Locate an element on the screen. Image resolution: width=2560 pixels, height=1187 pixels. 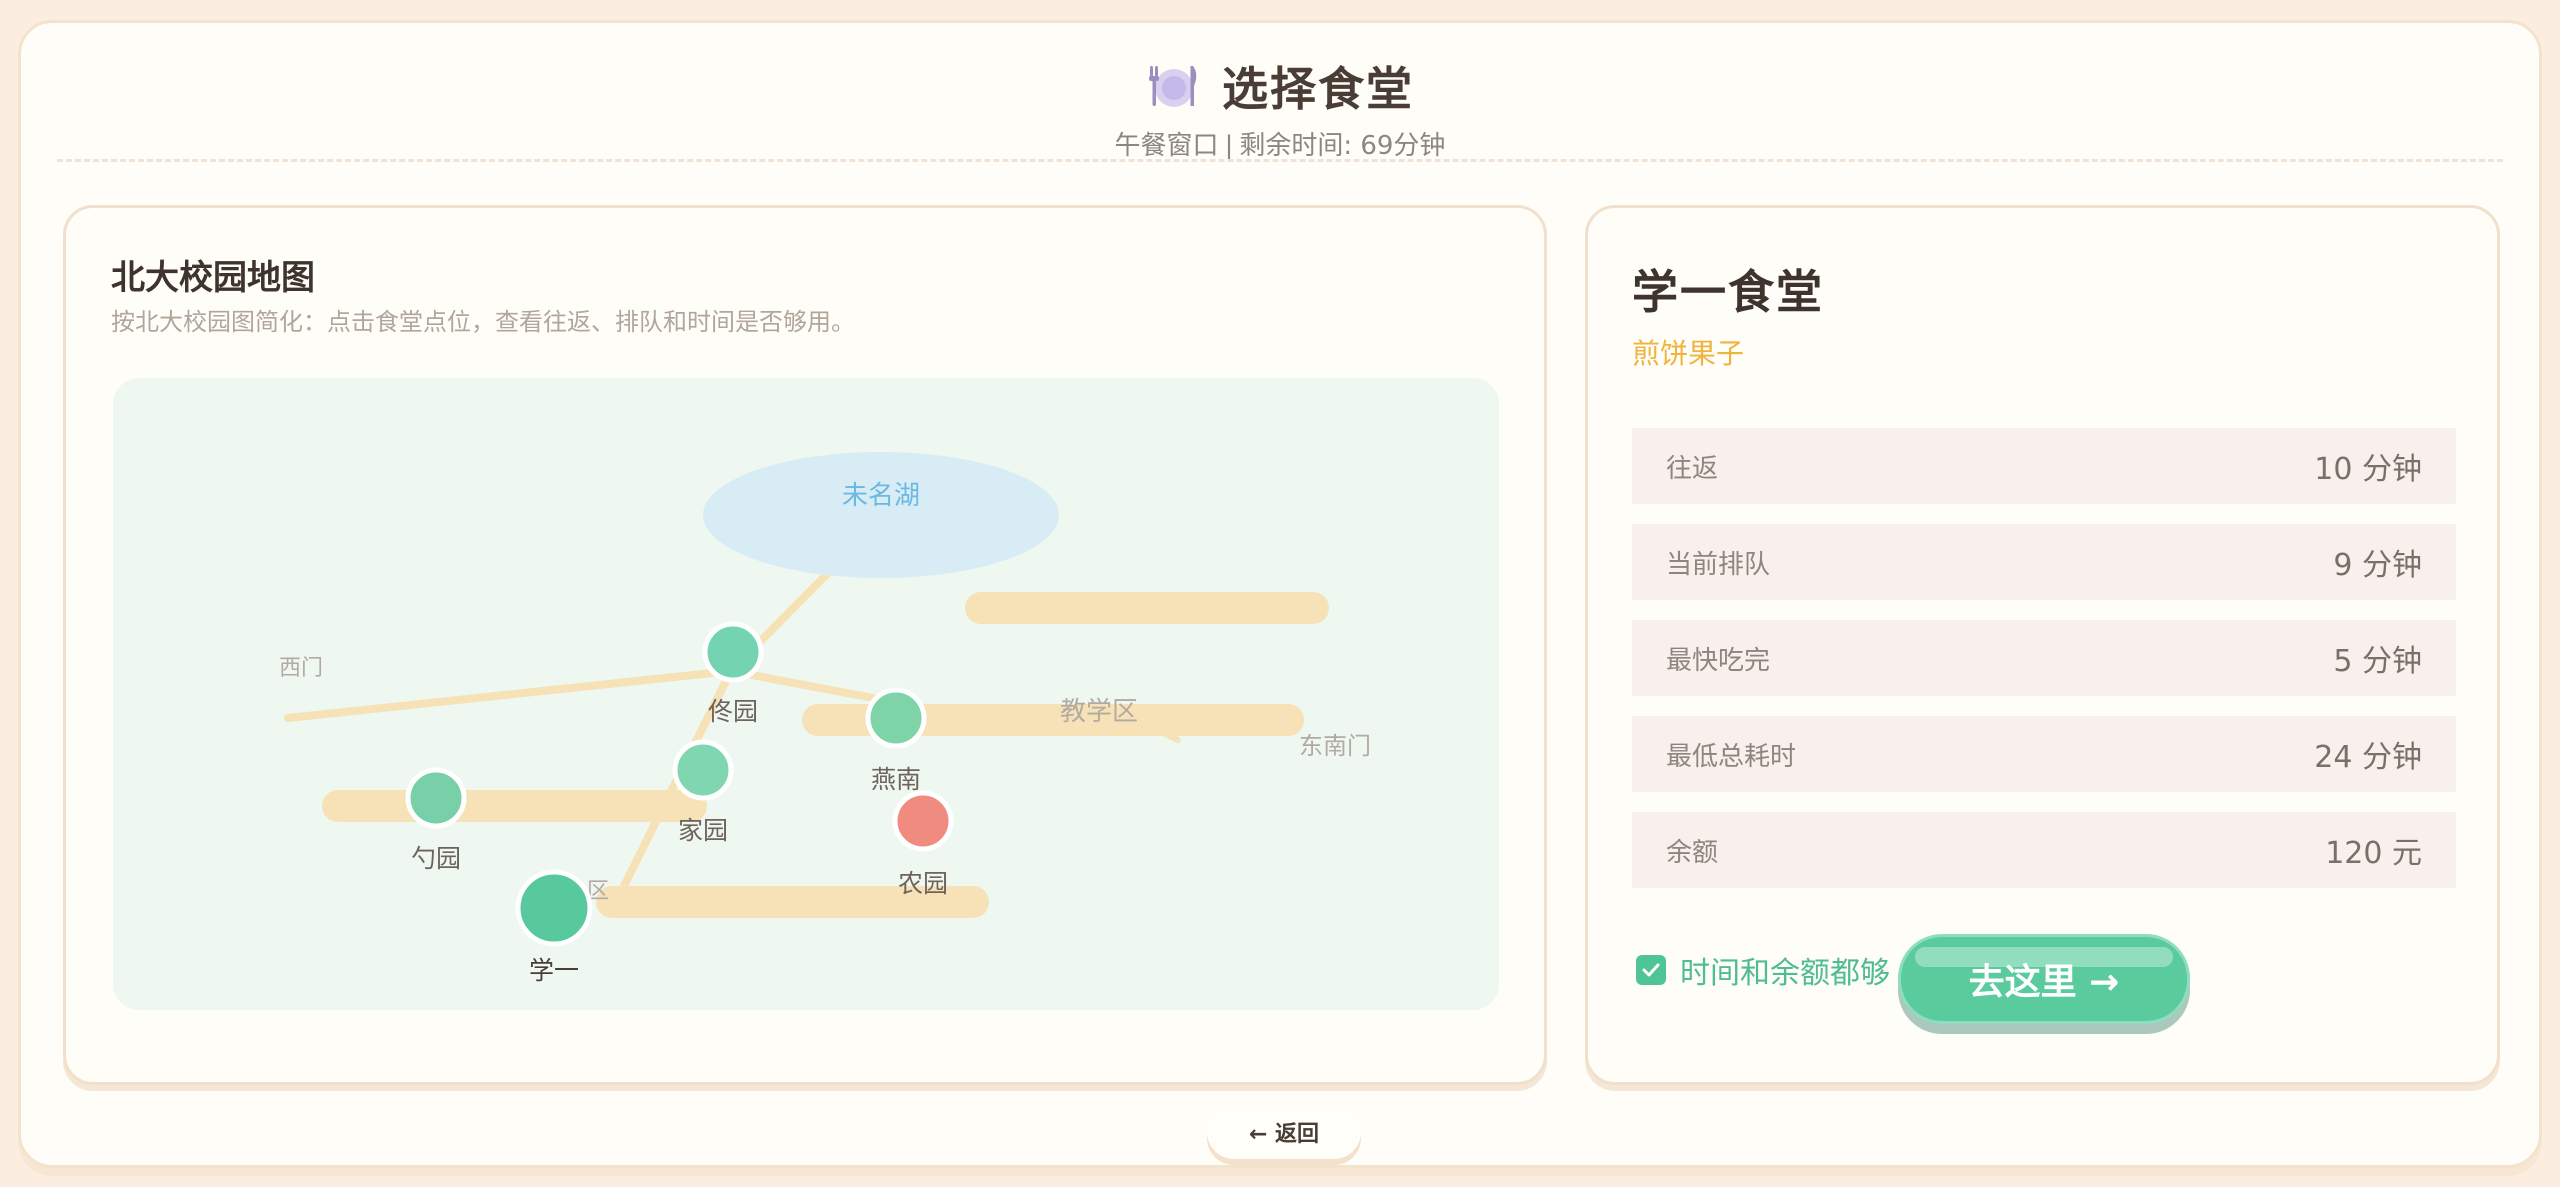
road-west is located at coordinates (509, 694).